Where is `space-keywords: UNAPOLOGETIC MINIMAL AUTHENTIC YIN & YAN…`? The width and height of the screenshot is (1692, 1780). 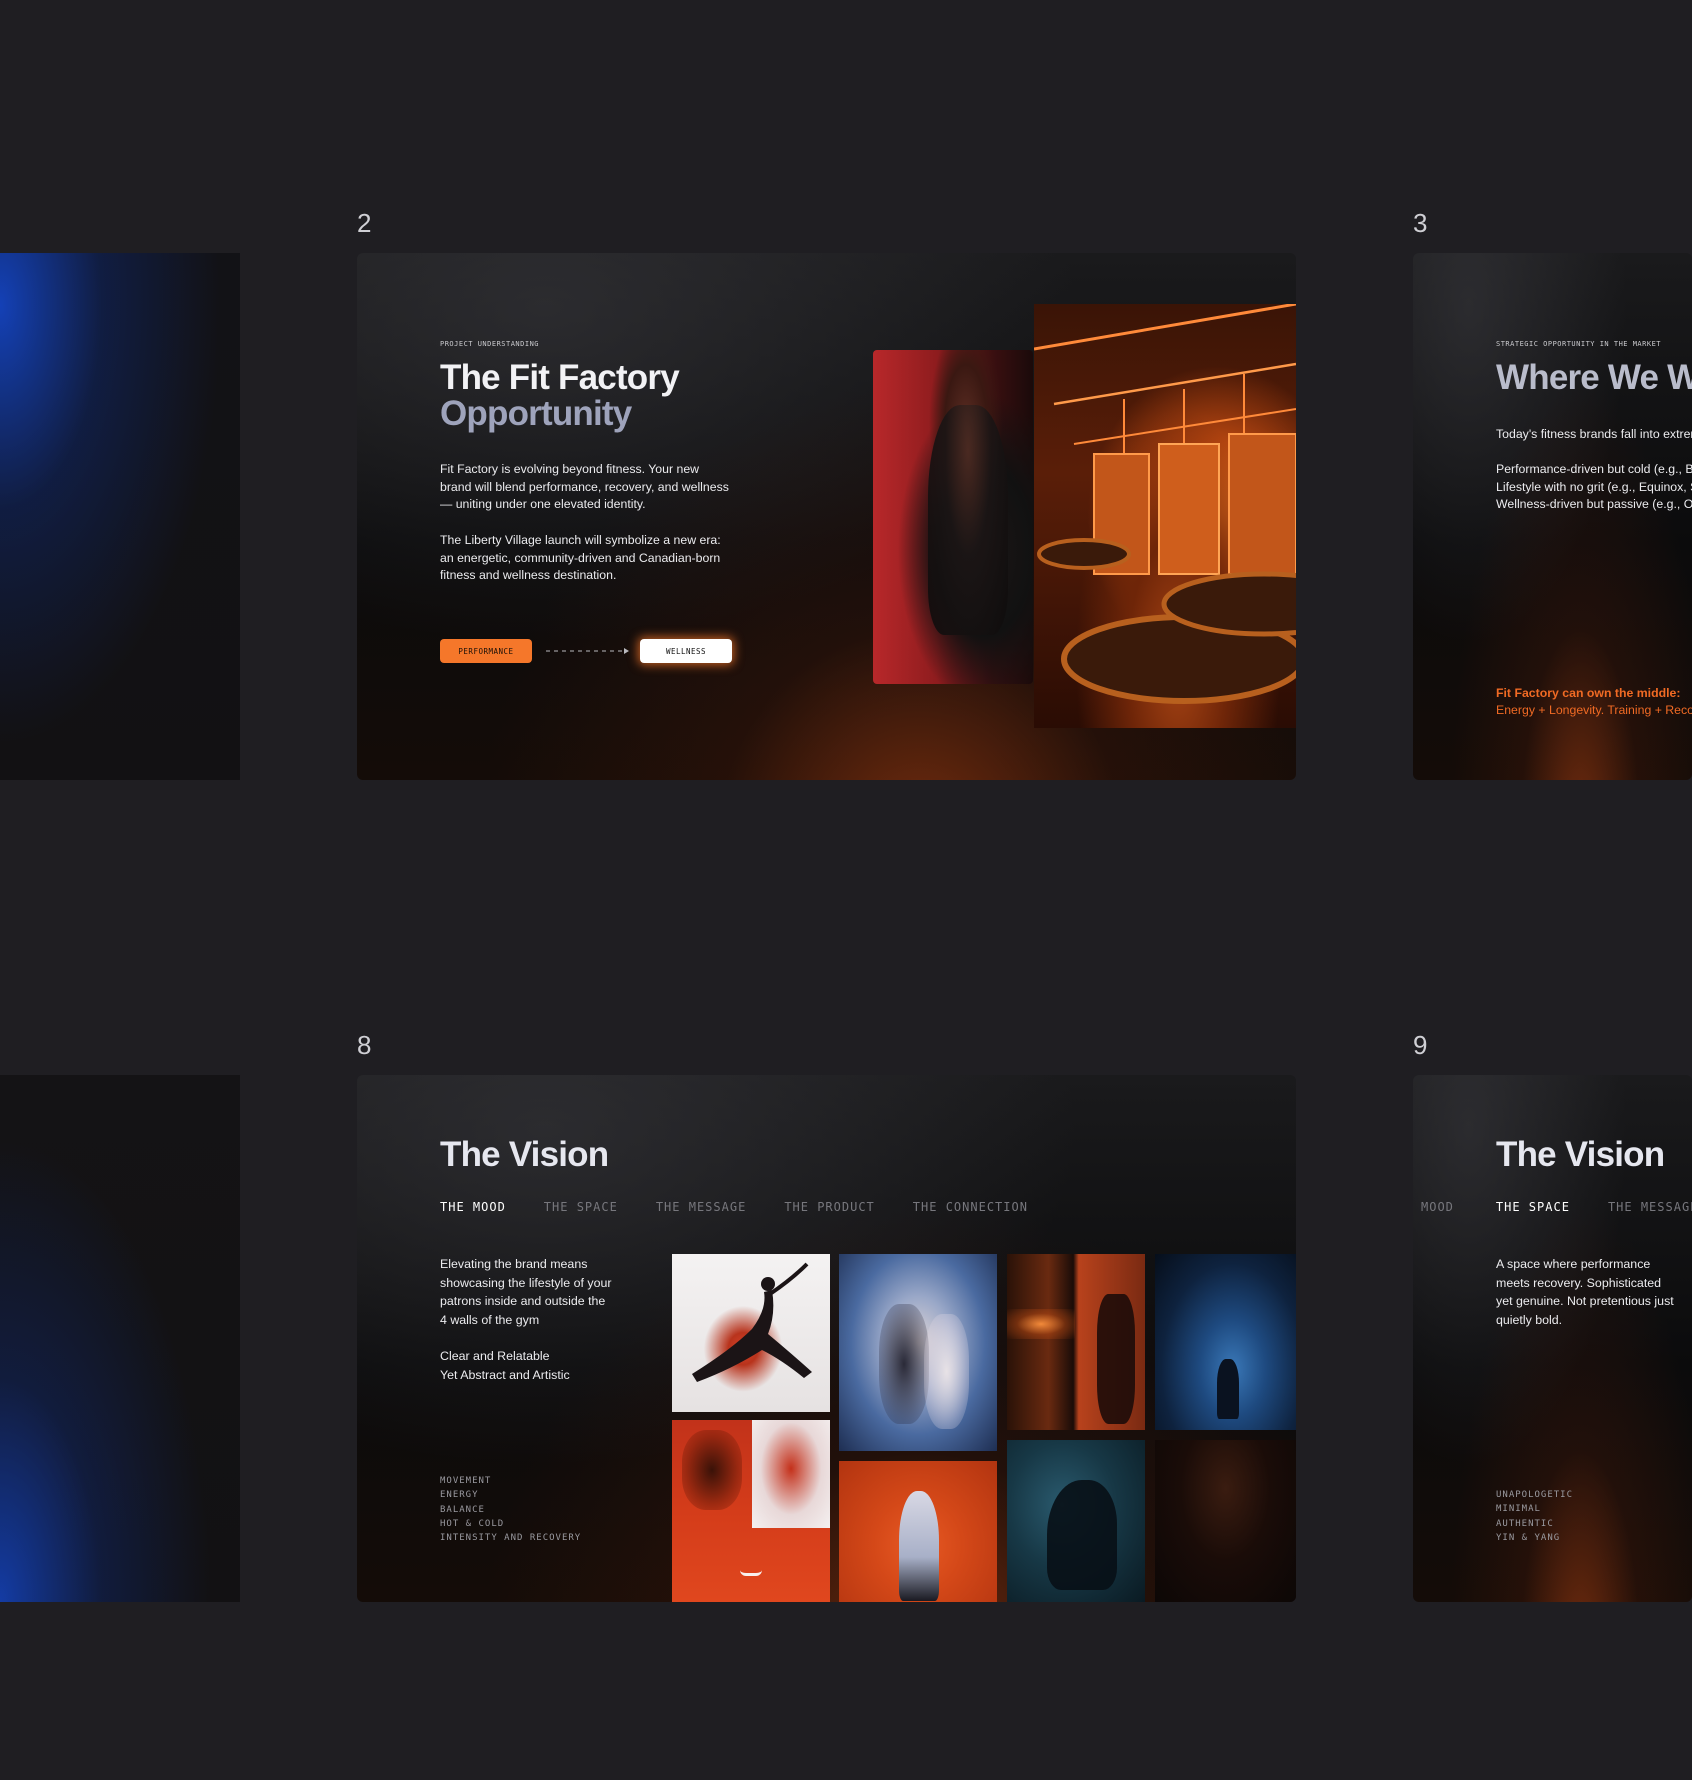
space-keywords: UNAPOLOGETIC MINIMAL AUTHENTIC YIN & YAN… is located at coordinates (1534, 1516).